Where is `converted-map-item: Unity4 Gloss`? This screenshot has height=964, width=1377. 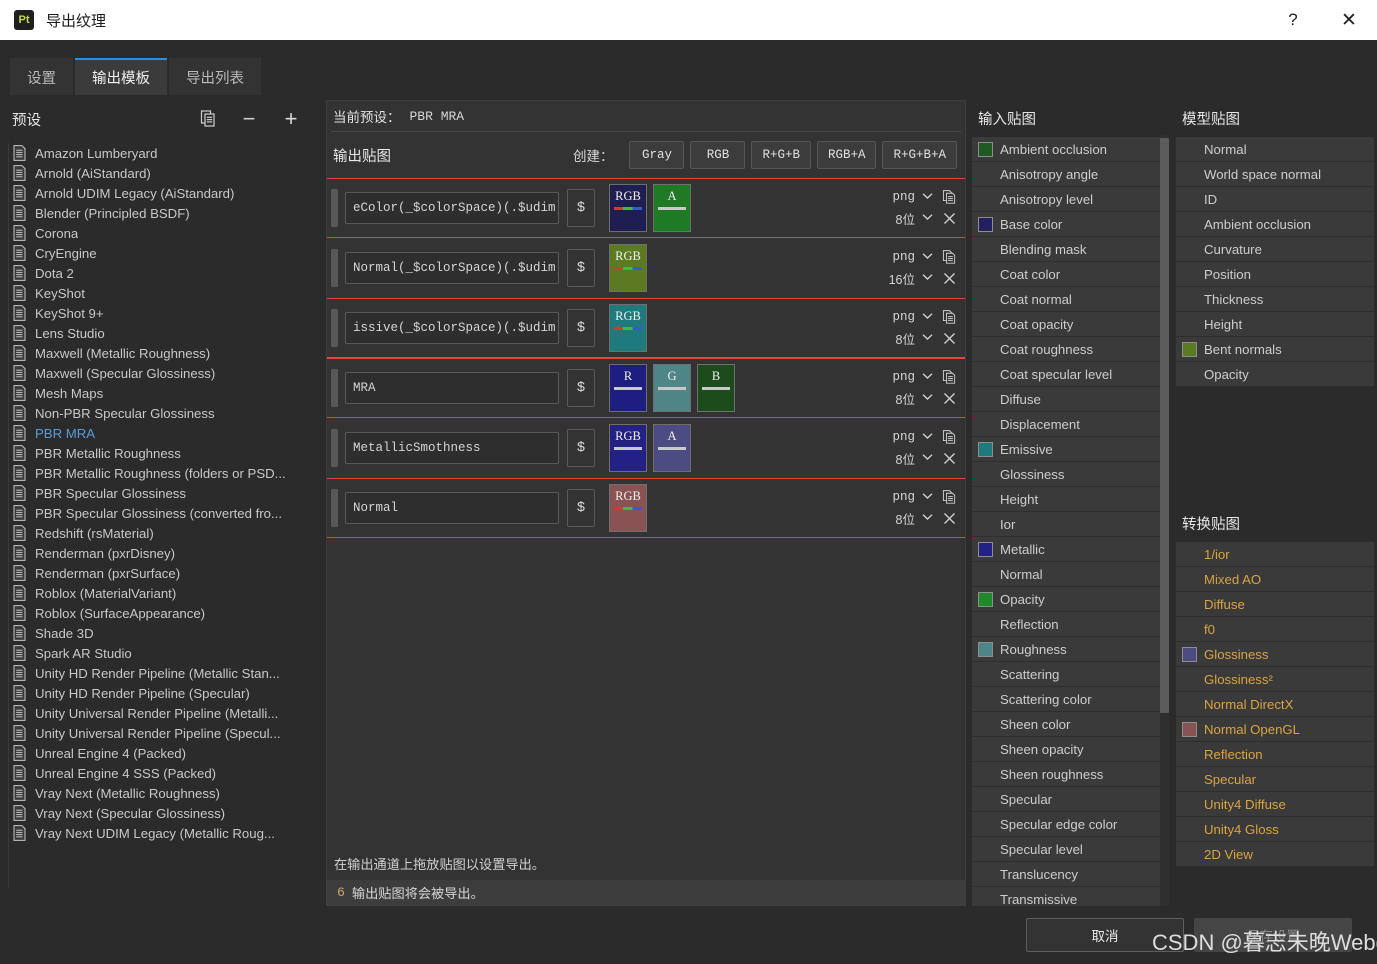 converted-map-item: Unity4 Gloss is located at coordinates (1275, 829).